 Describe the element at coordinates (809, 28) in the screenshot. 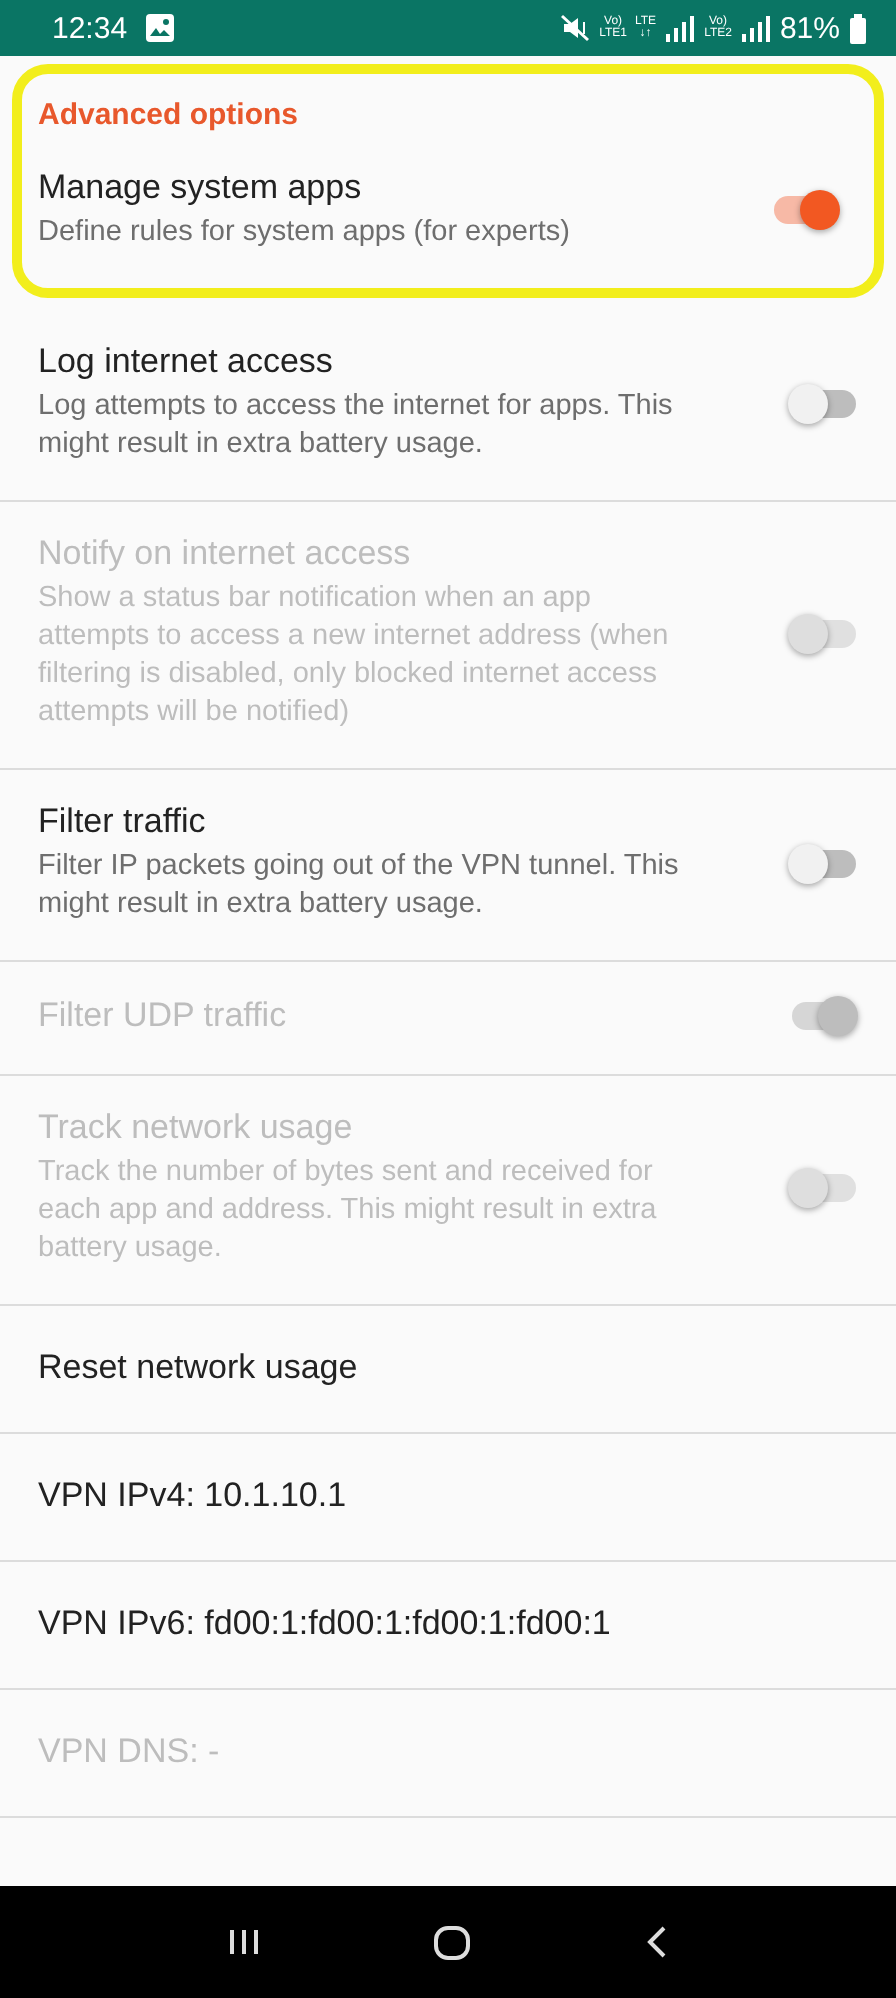

I see `battery-level: 81%` at that location.